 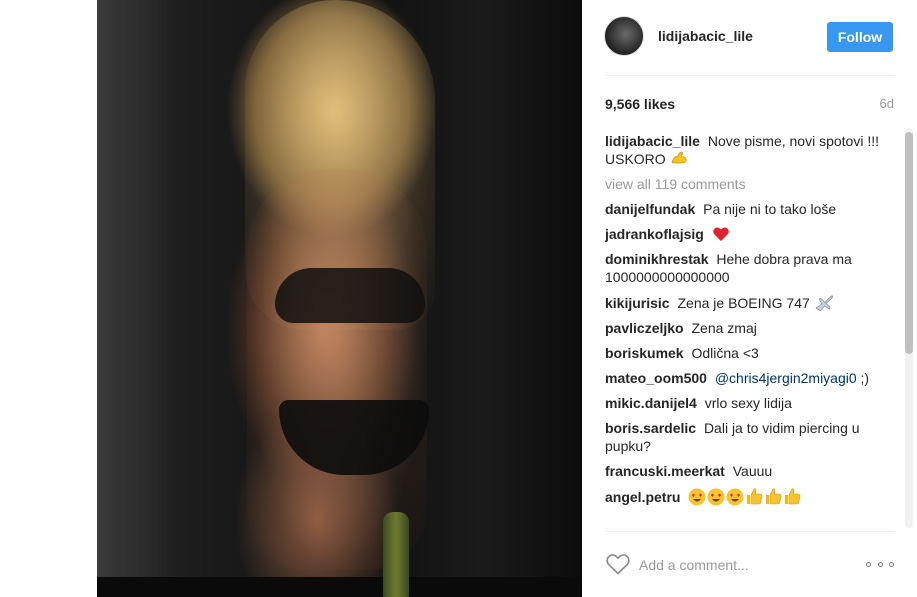 I want to click on comment-username: angel.petru, so click(x=642, y=497).